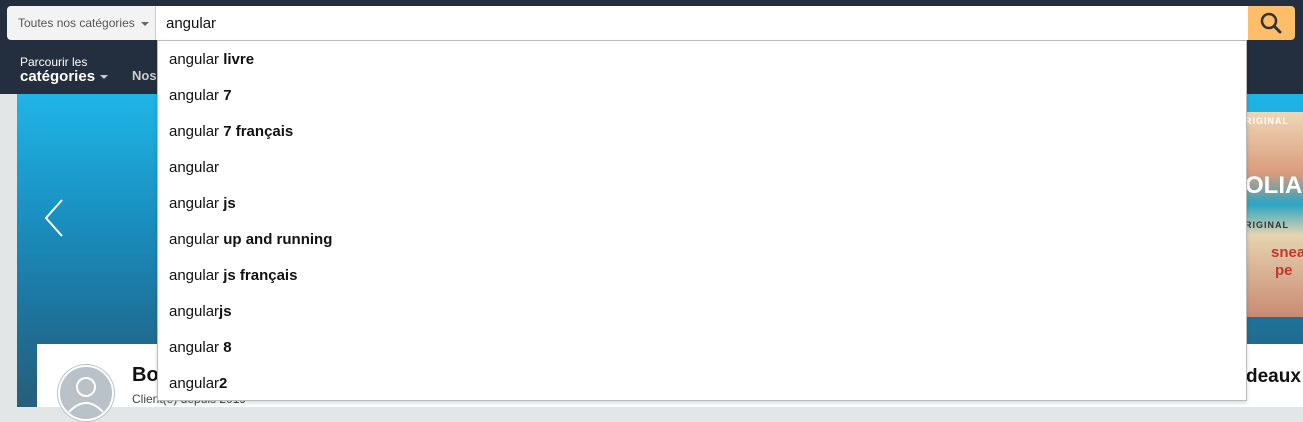 This screenshot has width=1303, height=422. Describe the element at coordinates (1273, 376) in the screenshot. I see `card-title: deaux` at that location.